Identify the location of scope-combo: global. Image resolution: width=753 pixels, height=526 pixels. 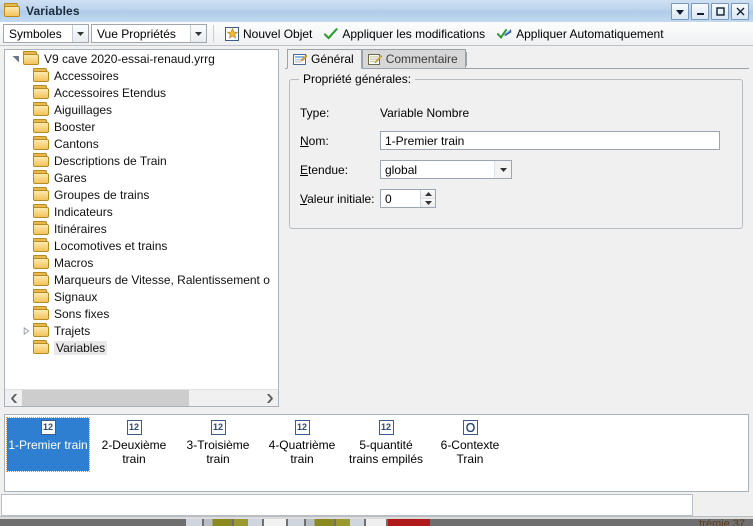
(446, 169).